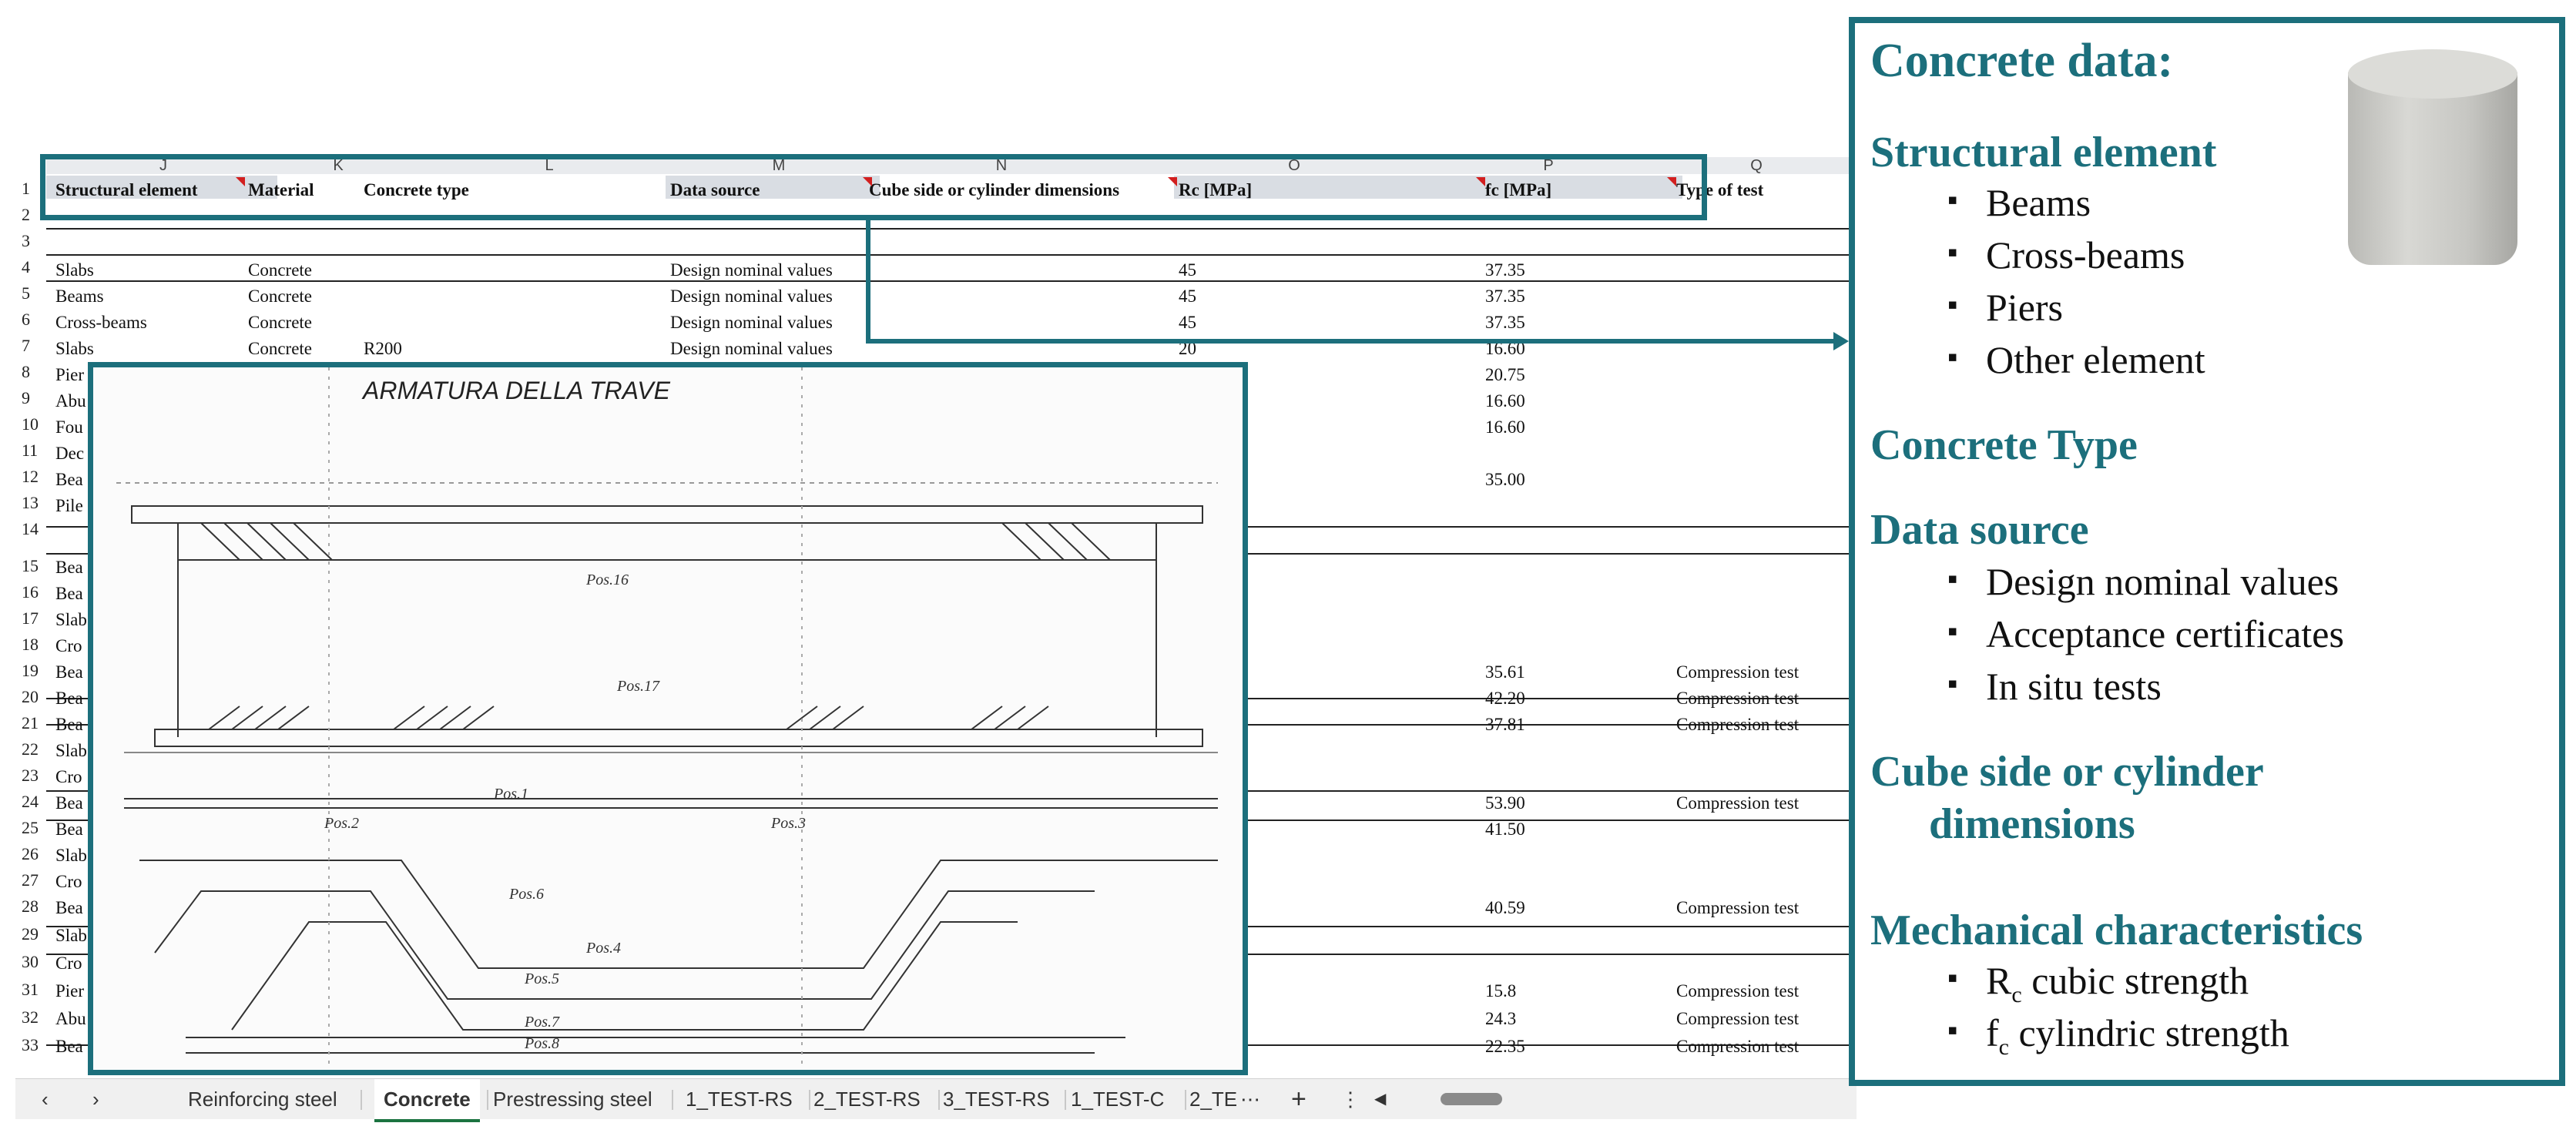  What do you see at coordinates (867, 1099) in the screenshot?
I see `tab-2-test-rs: 2_TEST-RS` at bounding box center [867, 1099].